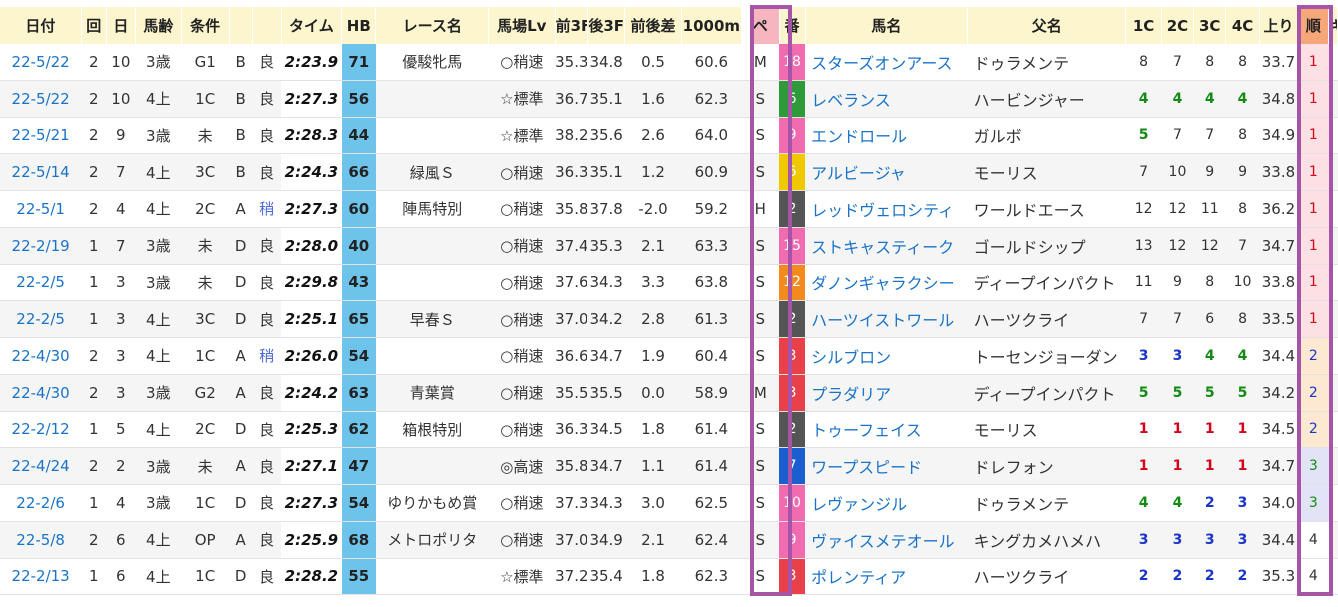 The width and height of the screenshot is (1338, 607). What do you see at coordinates (886, 172) in the screenshot?
I see `horse-name-link: アルビージャ` at bounding box center [886, 172].